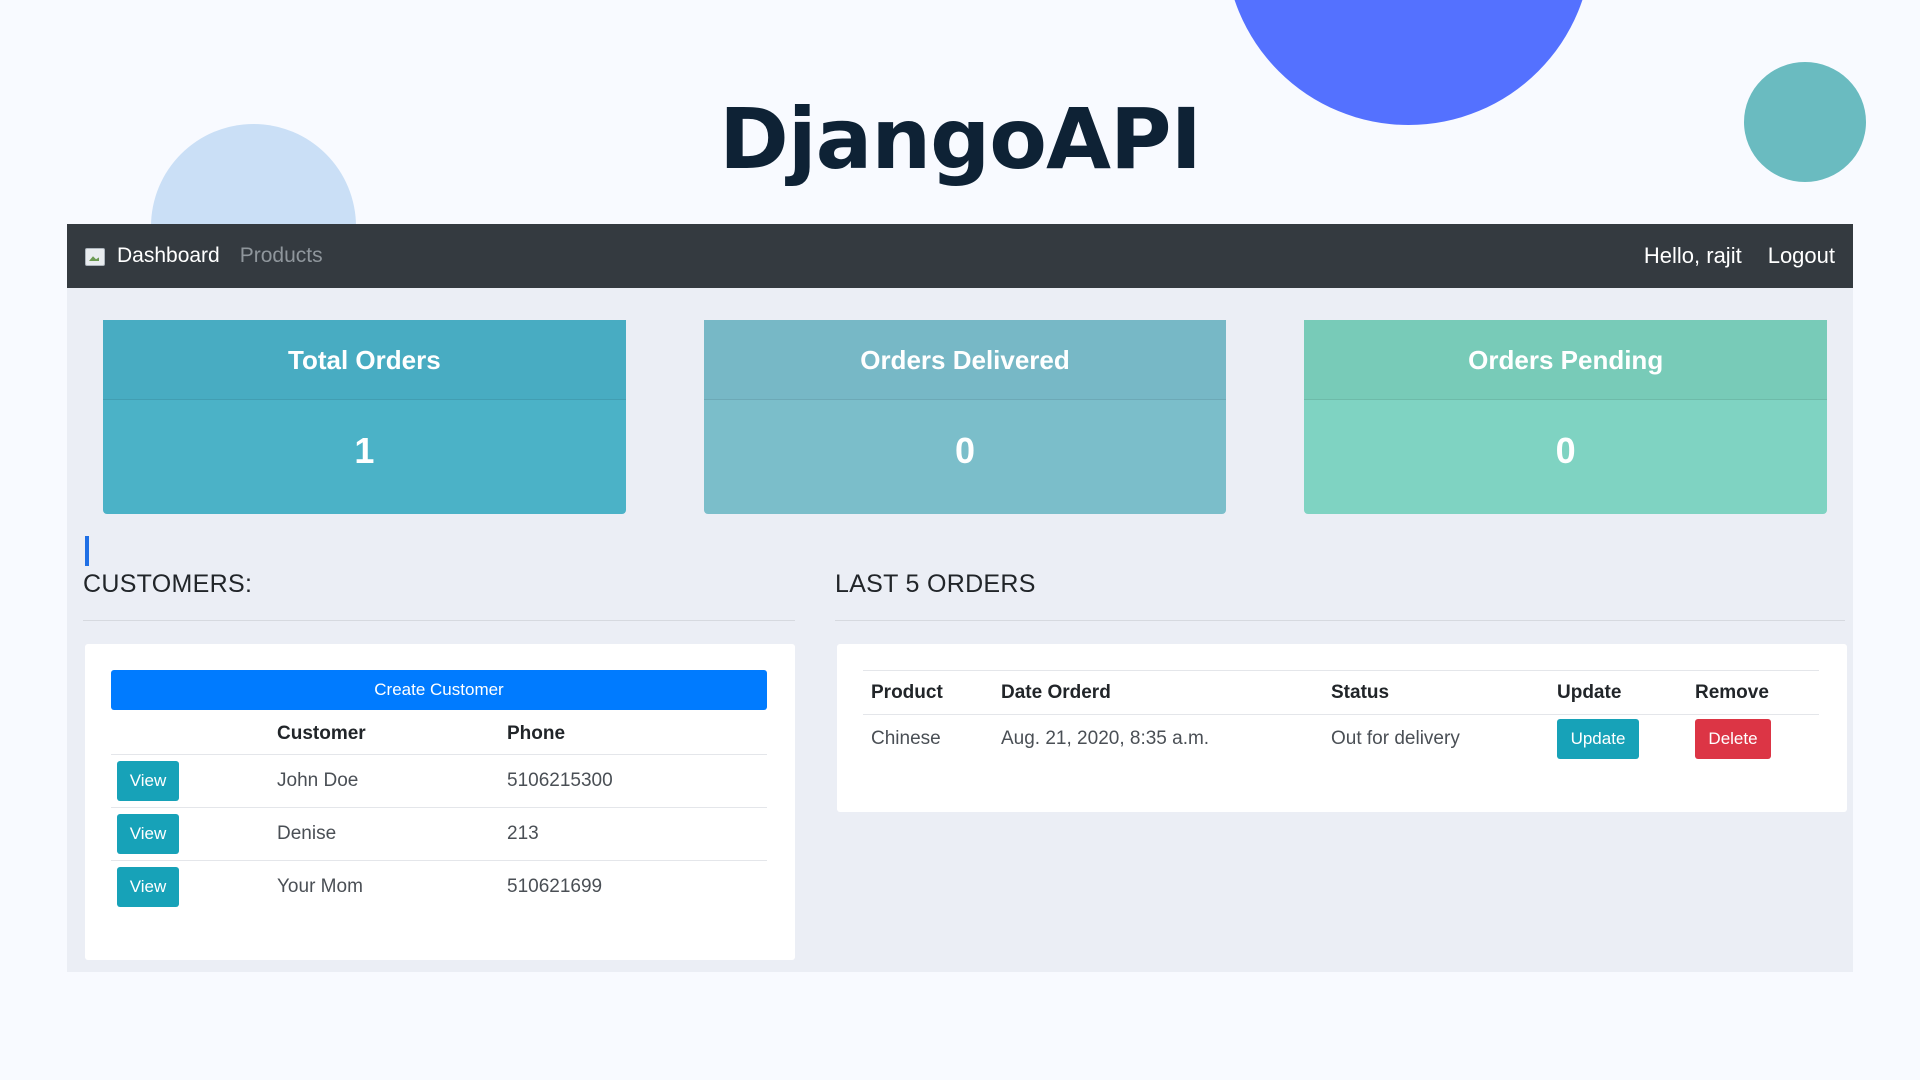 Image resolution: width=1920 pixels, height=1080 pixels. I want to click on table-row: View Your Mom 510621699, so click(439, 886).